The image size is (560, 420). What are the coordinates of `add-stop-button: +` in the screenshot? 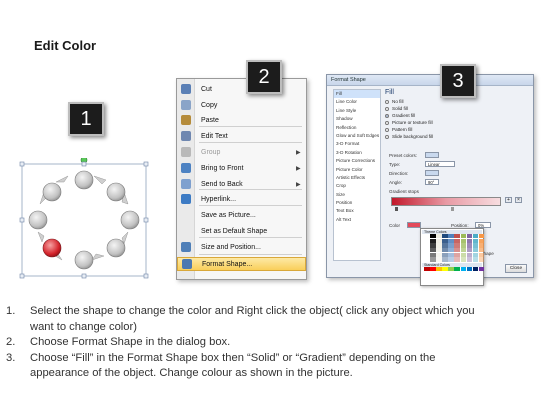 It's located at (508, 200).